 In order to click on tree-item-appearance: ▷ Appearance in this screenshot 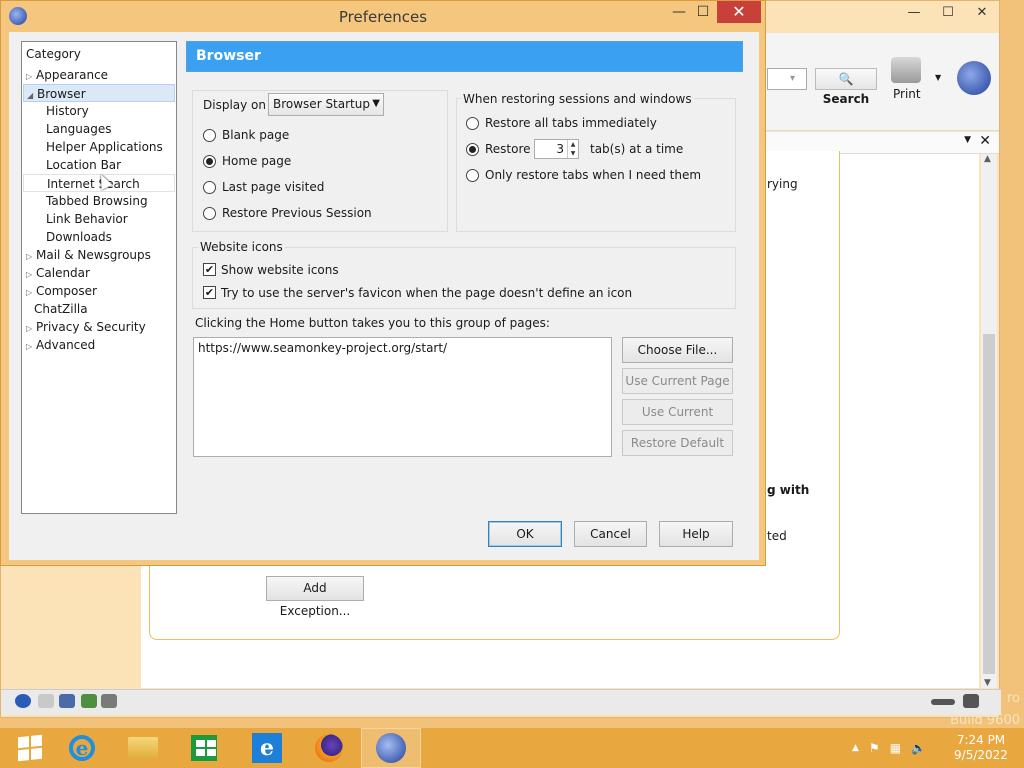, I will do `click(99, 75)`.